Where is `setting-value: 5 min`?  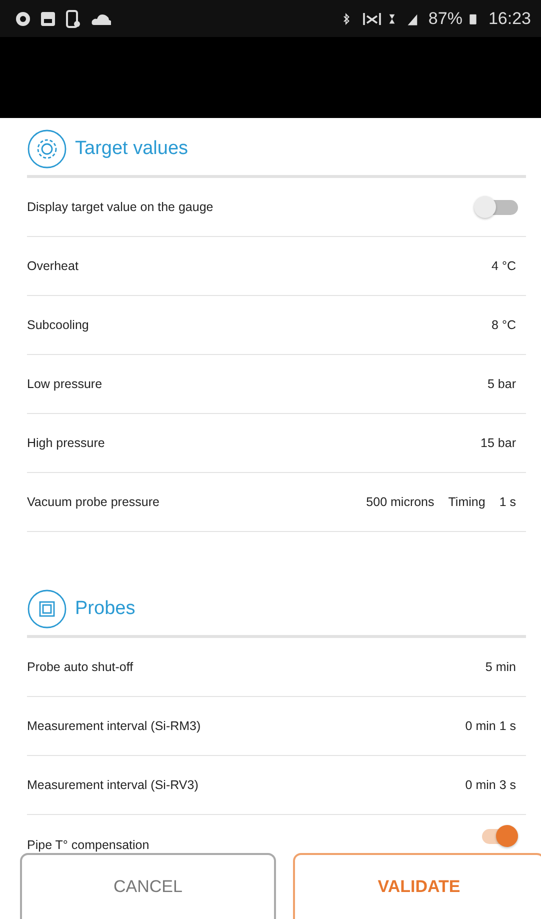 setting-value: 5 min is located at coordinates (500, 667).